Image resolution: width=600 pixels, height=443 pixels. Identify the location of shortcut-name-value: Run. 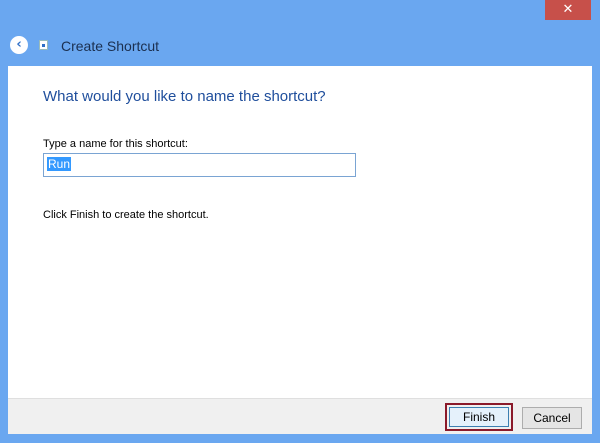
(59, 164).